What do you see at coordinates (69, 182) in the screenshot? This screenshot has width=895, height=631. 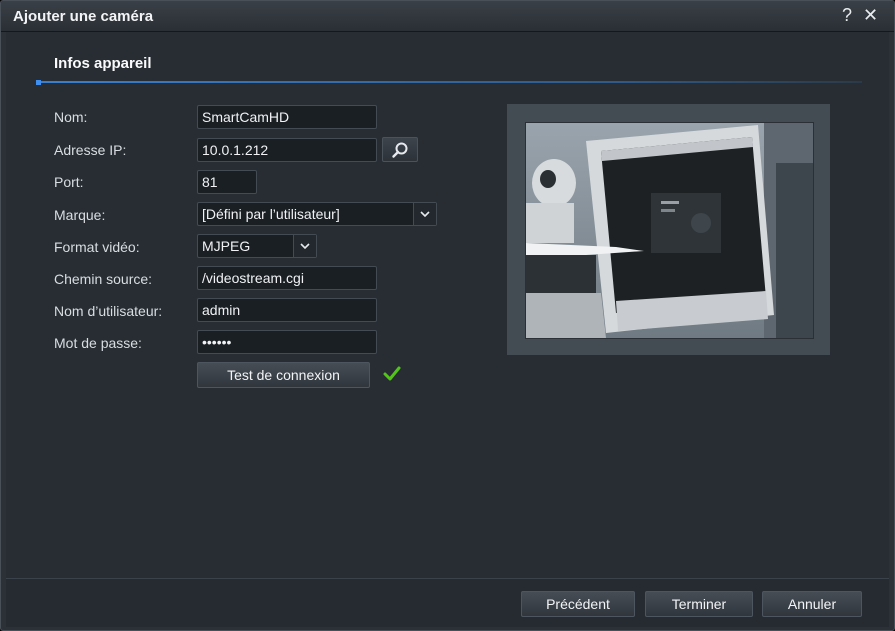 I see `port-label: Port:` at bounding box center [69, 182].